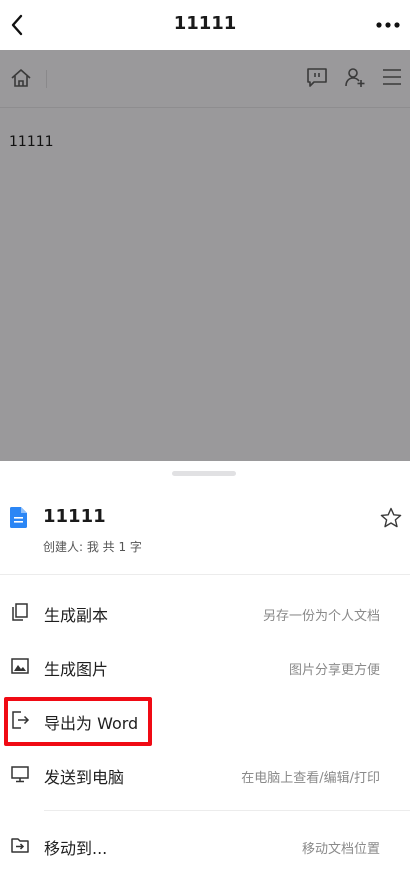 Image resolution: width=410 pixels, height=880 pixels. Describe the element at coordinates (334, 670) in the screenshot. I see `menu-item-description: 图片分享更方便` at that location.